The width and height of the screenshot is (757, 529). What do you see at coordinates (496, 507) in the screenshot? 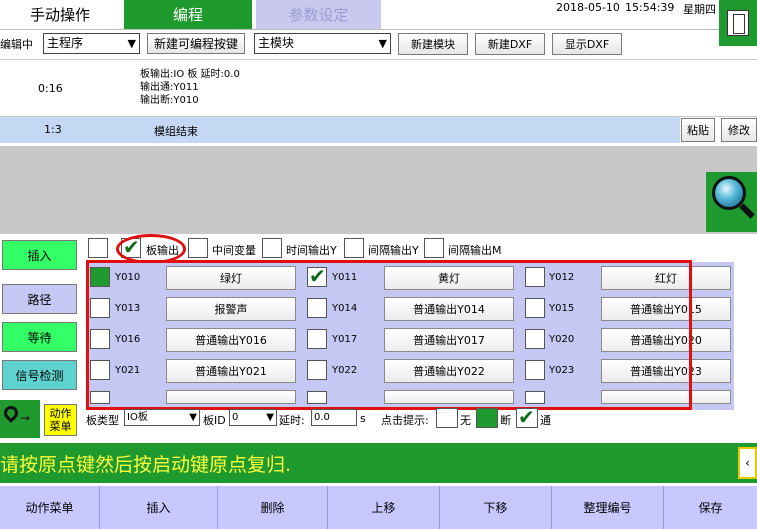
I see `move-down-button: 下移` at bounding box center [496, 507].